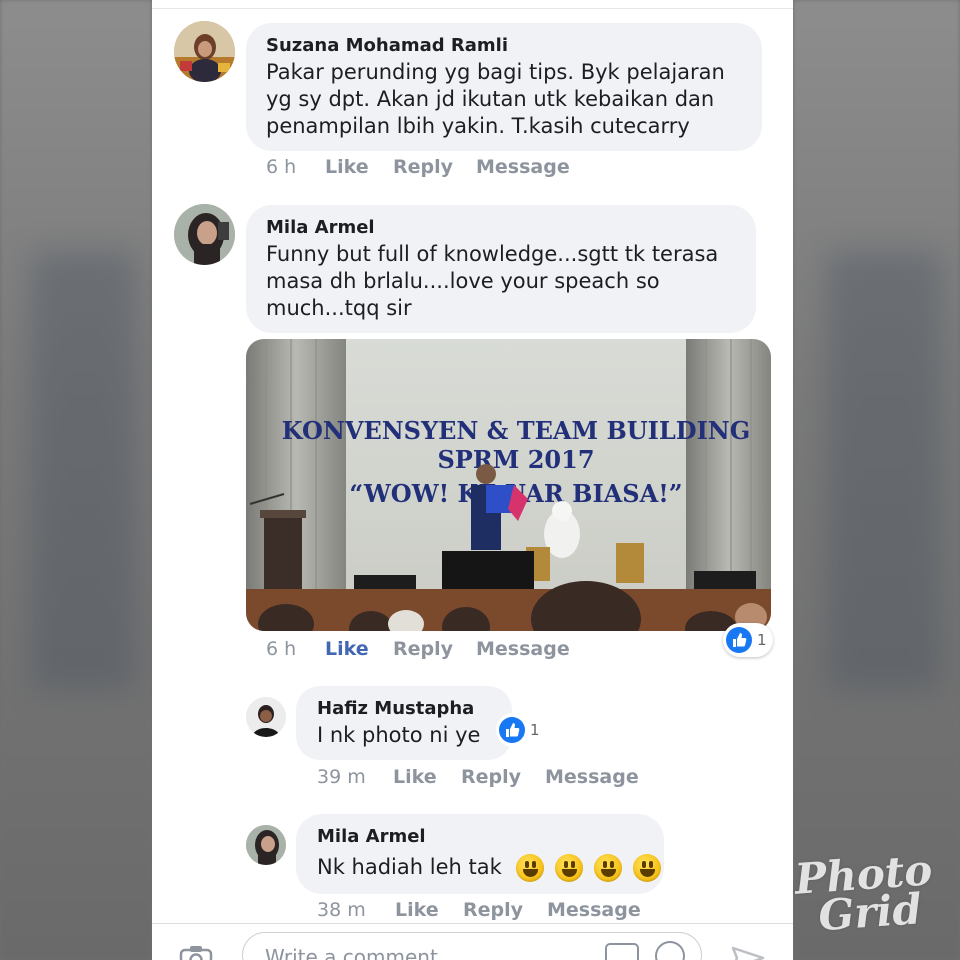 The image size is (960, 960). What do you see at coordinates (515, 459) in the screenshot?
I see `banner-text-line: SPRM 2017` at bounding box center [515, 459].